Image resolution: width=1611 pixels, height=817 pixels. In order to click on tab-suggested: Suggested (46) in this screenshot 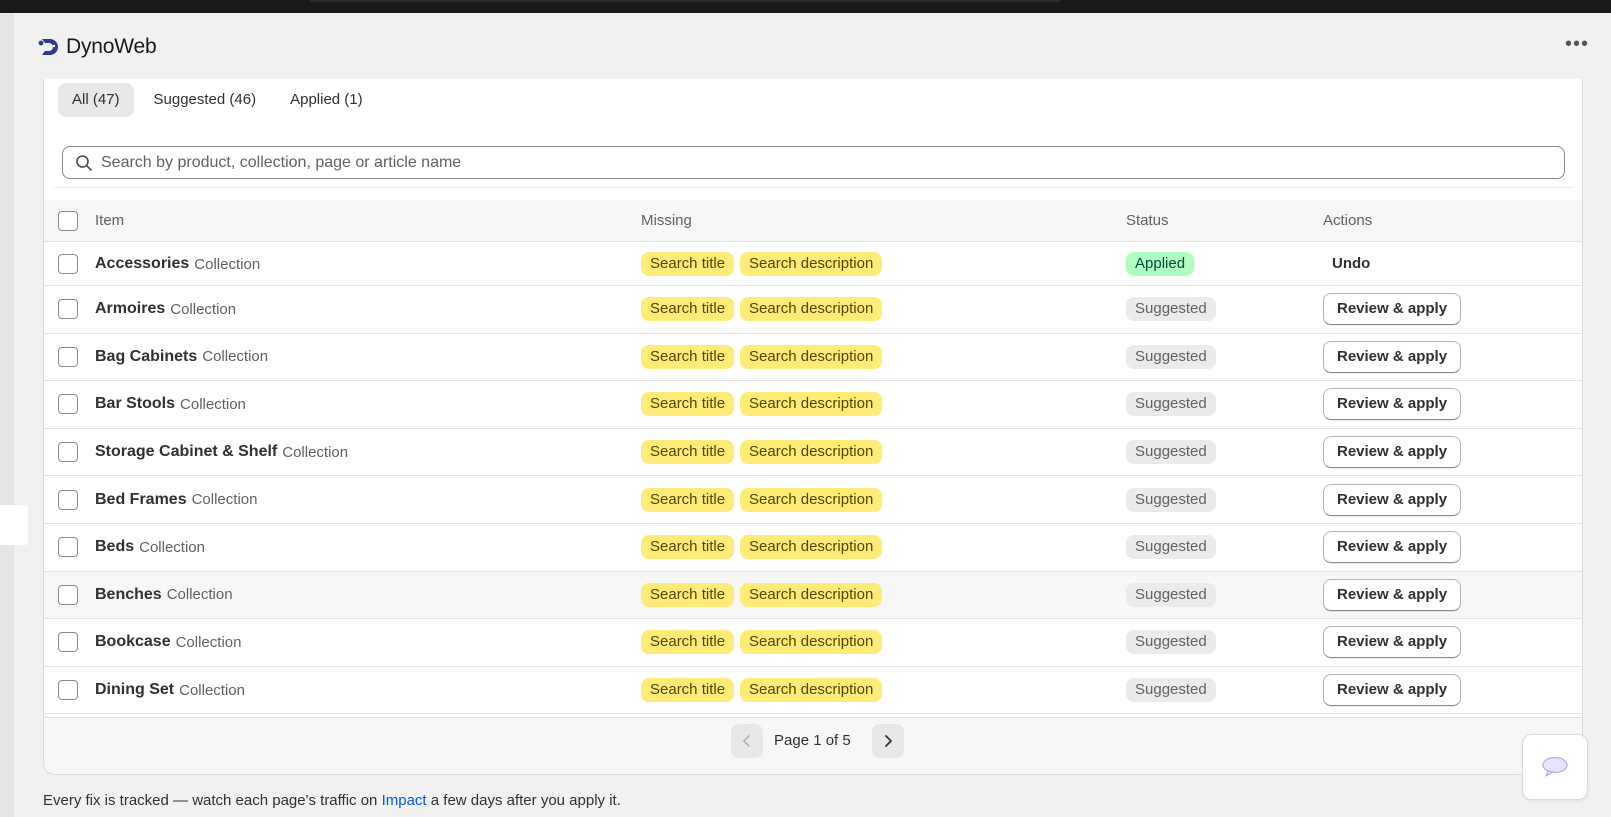, I will do `click(205, 100)`.